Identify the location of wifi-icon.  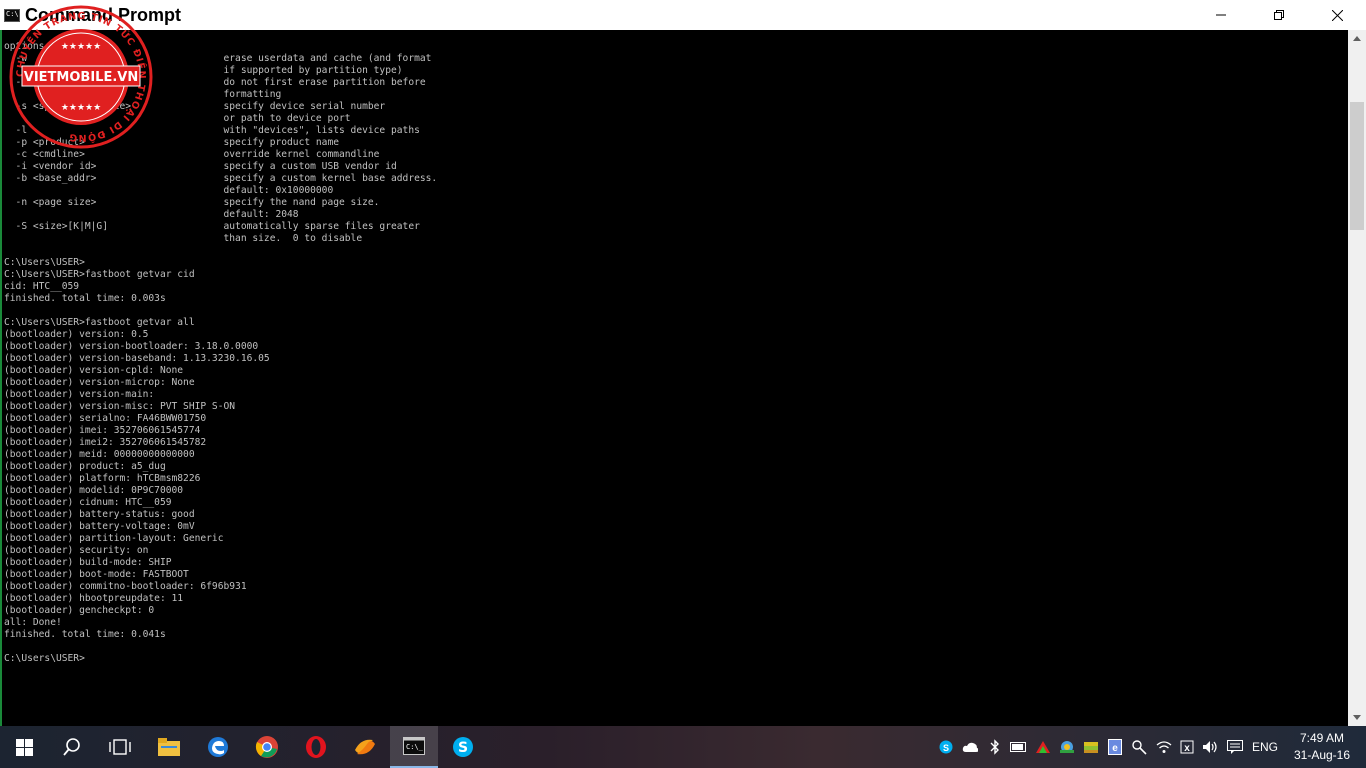
(1164, 747).